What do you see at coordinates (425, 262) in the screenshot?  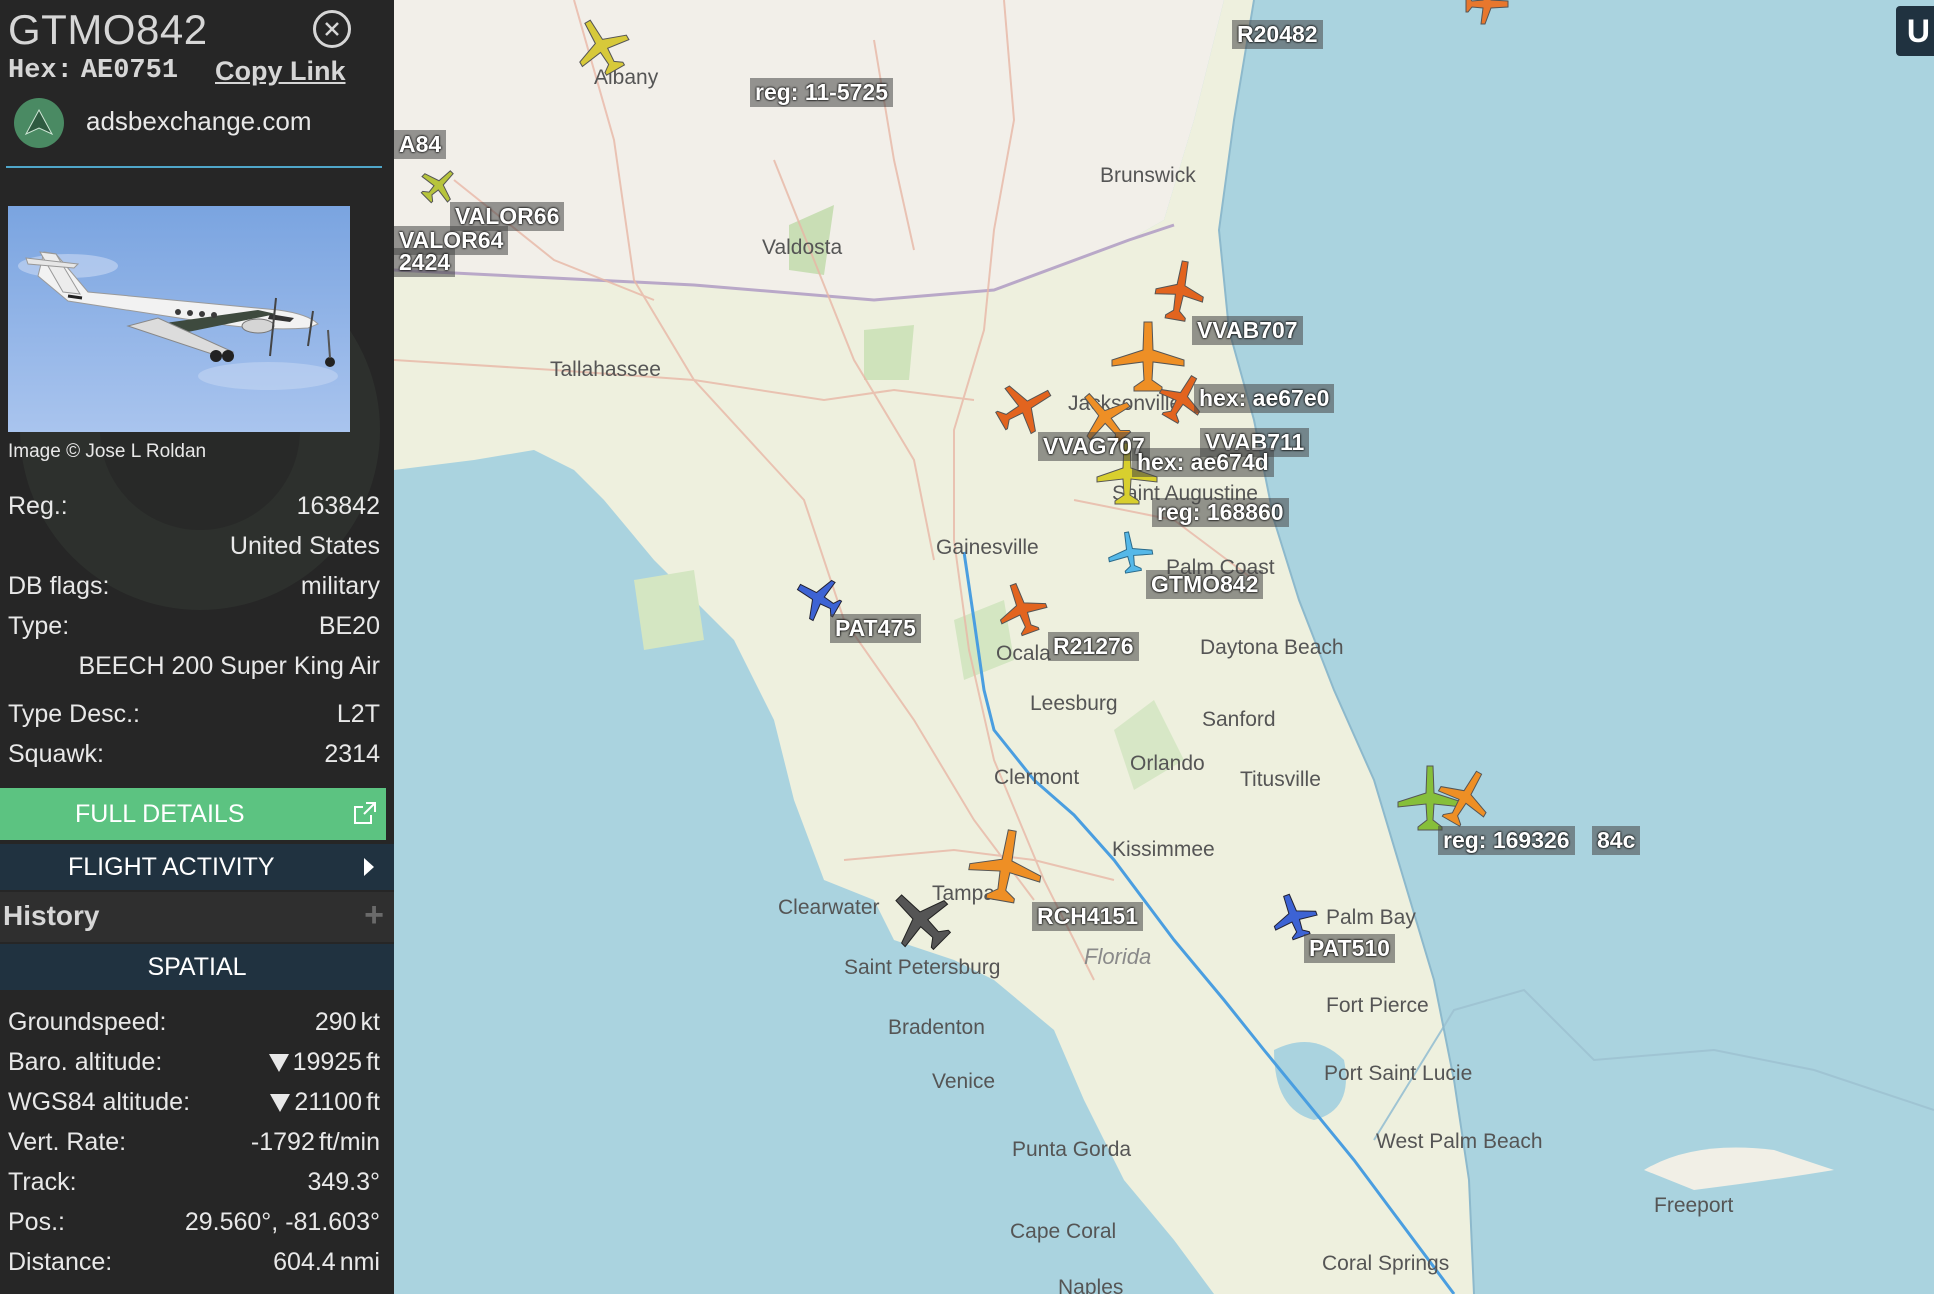 I see `aircraft-label: 2424` at bounding box center [425, 262].